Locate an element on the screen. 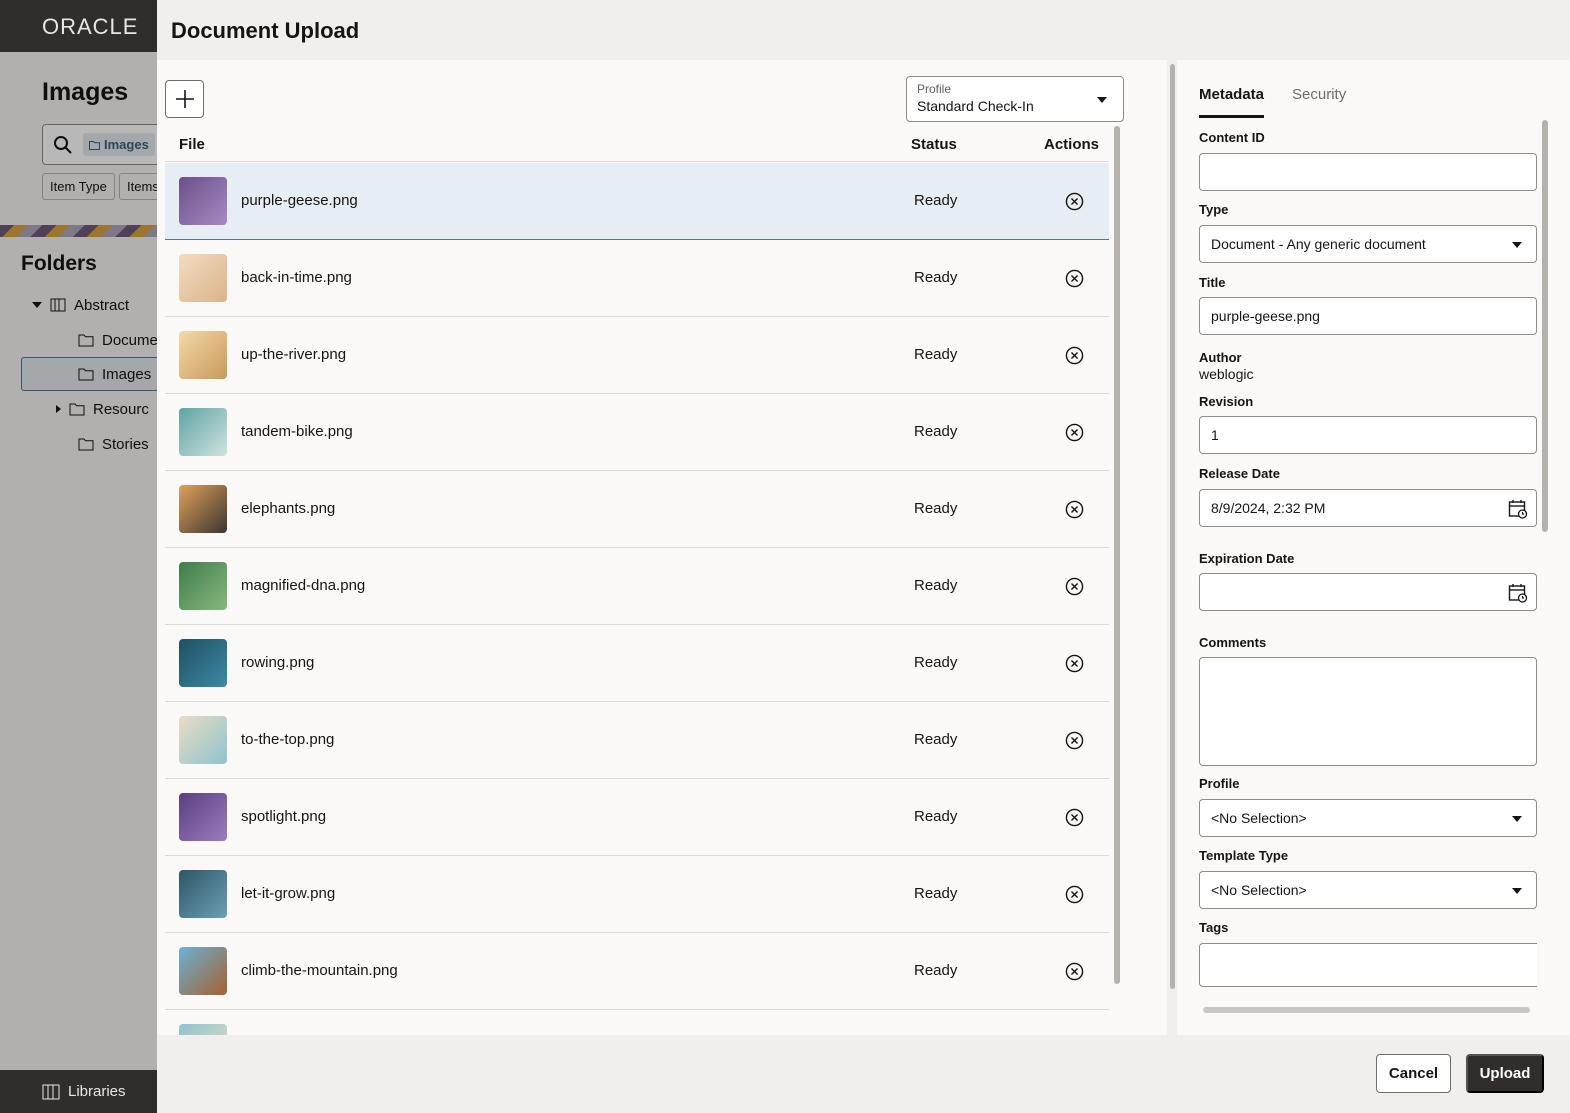 Image resolution: width=1570 pixels, height=1113 pixels. file-row: magnified-dna.png Ready is located at coordinates (637, 586).